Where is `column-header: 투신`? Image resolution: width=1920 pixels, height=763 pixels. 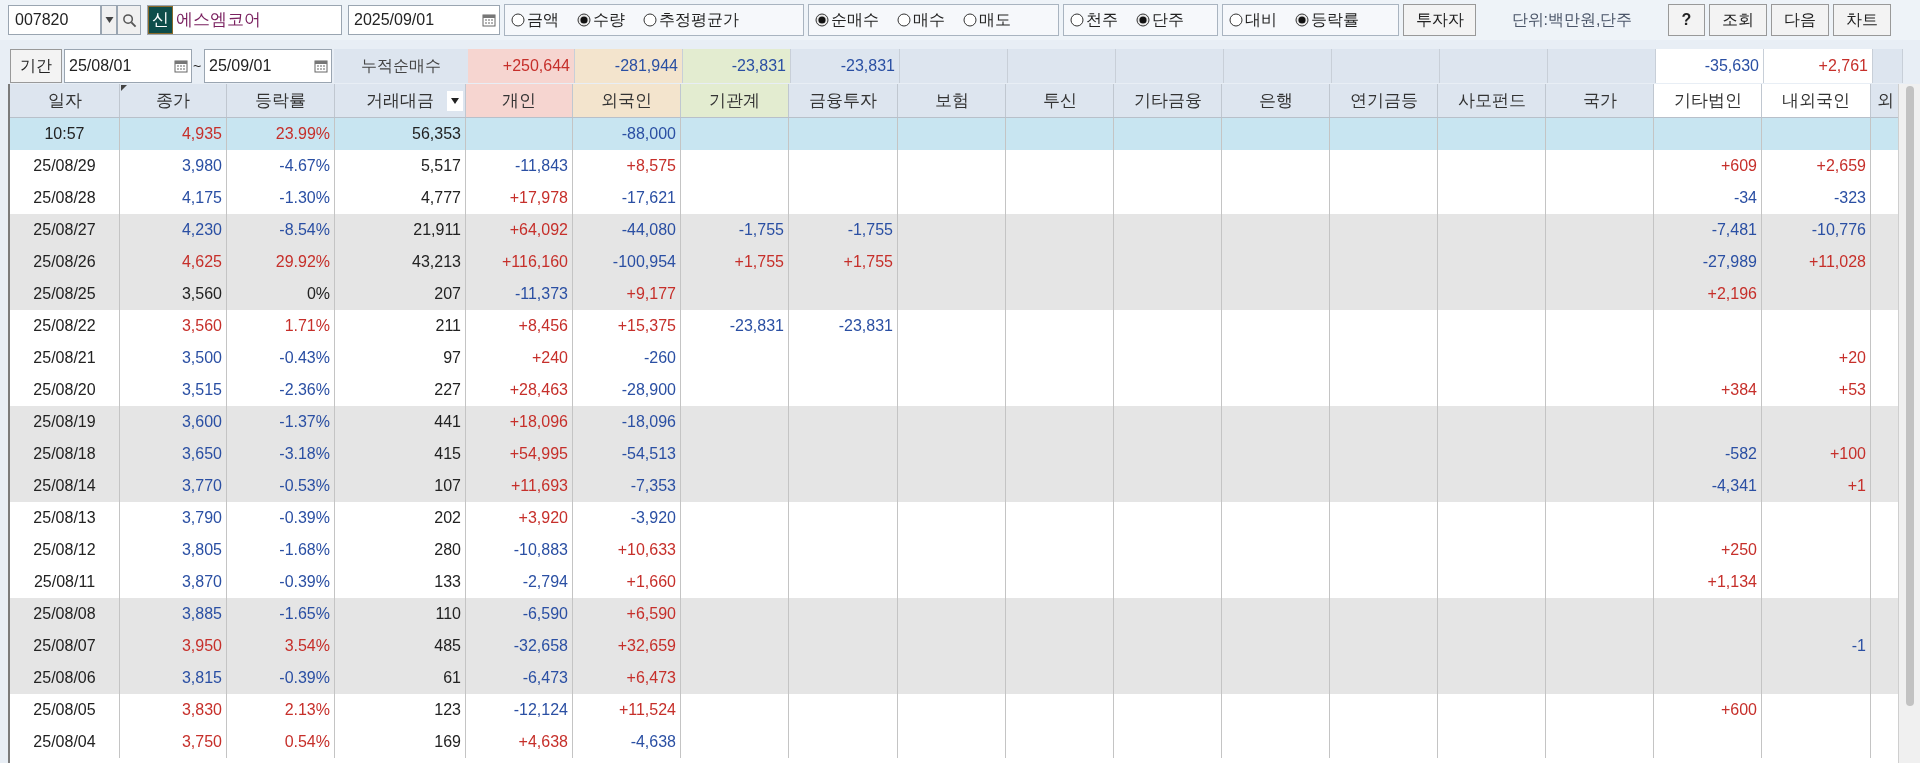 column-header: 투신 is located at coordinates (1060, 100).